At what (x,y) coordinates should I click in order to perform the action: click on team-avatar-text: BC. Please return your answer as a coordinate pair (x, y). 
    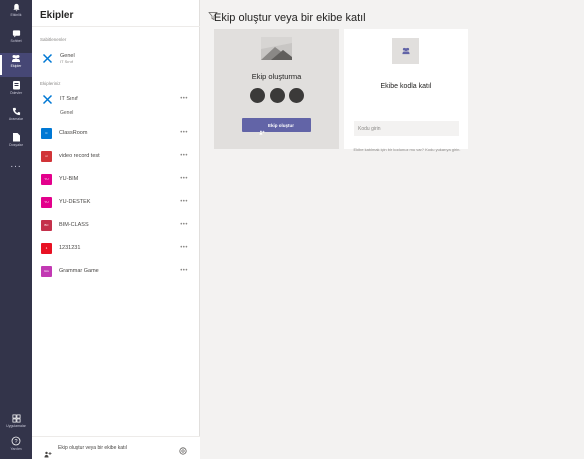
    Looking at the image, I should click on (46, 225).